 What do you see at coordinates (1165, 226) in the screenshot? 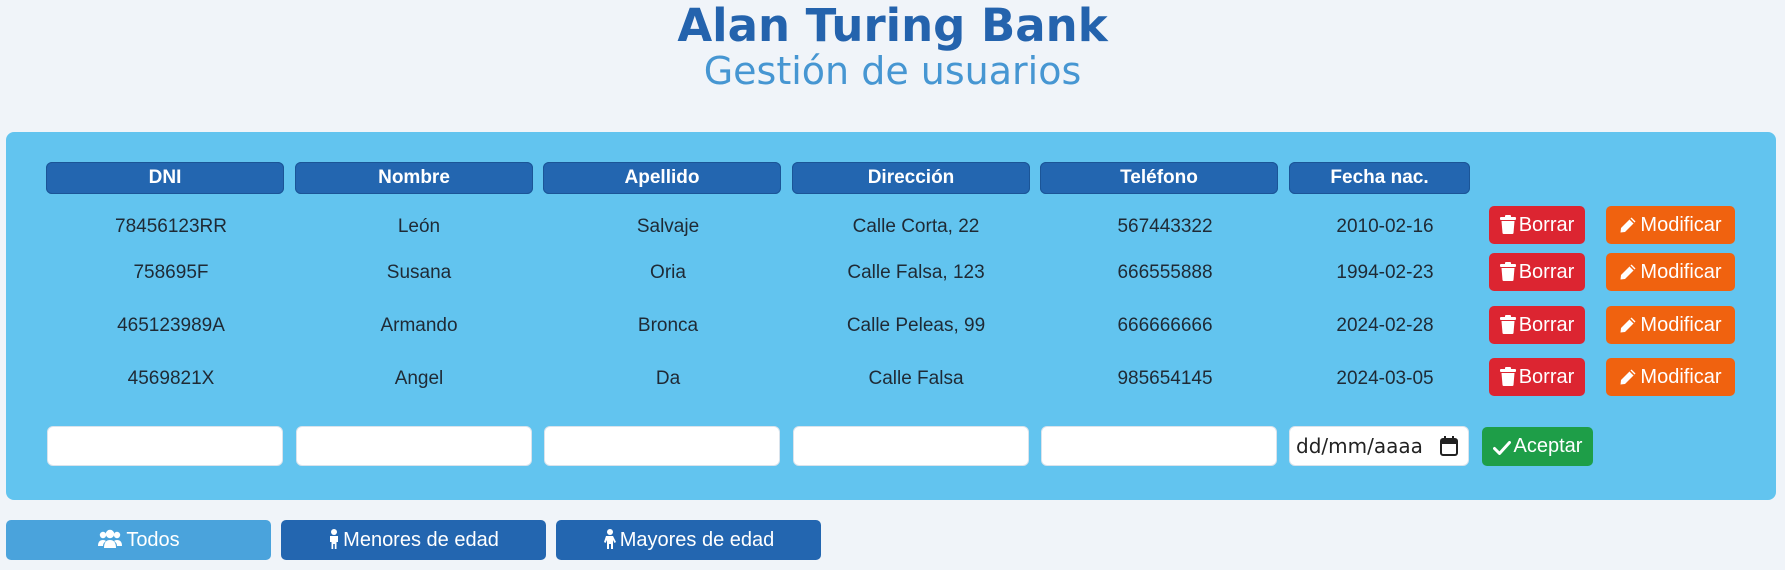
I see `cell-telefono: 567443322` at bounding box center [1165, 226].